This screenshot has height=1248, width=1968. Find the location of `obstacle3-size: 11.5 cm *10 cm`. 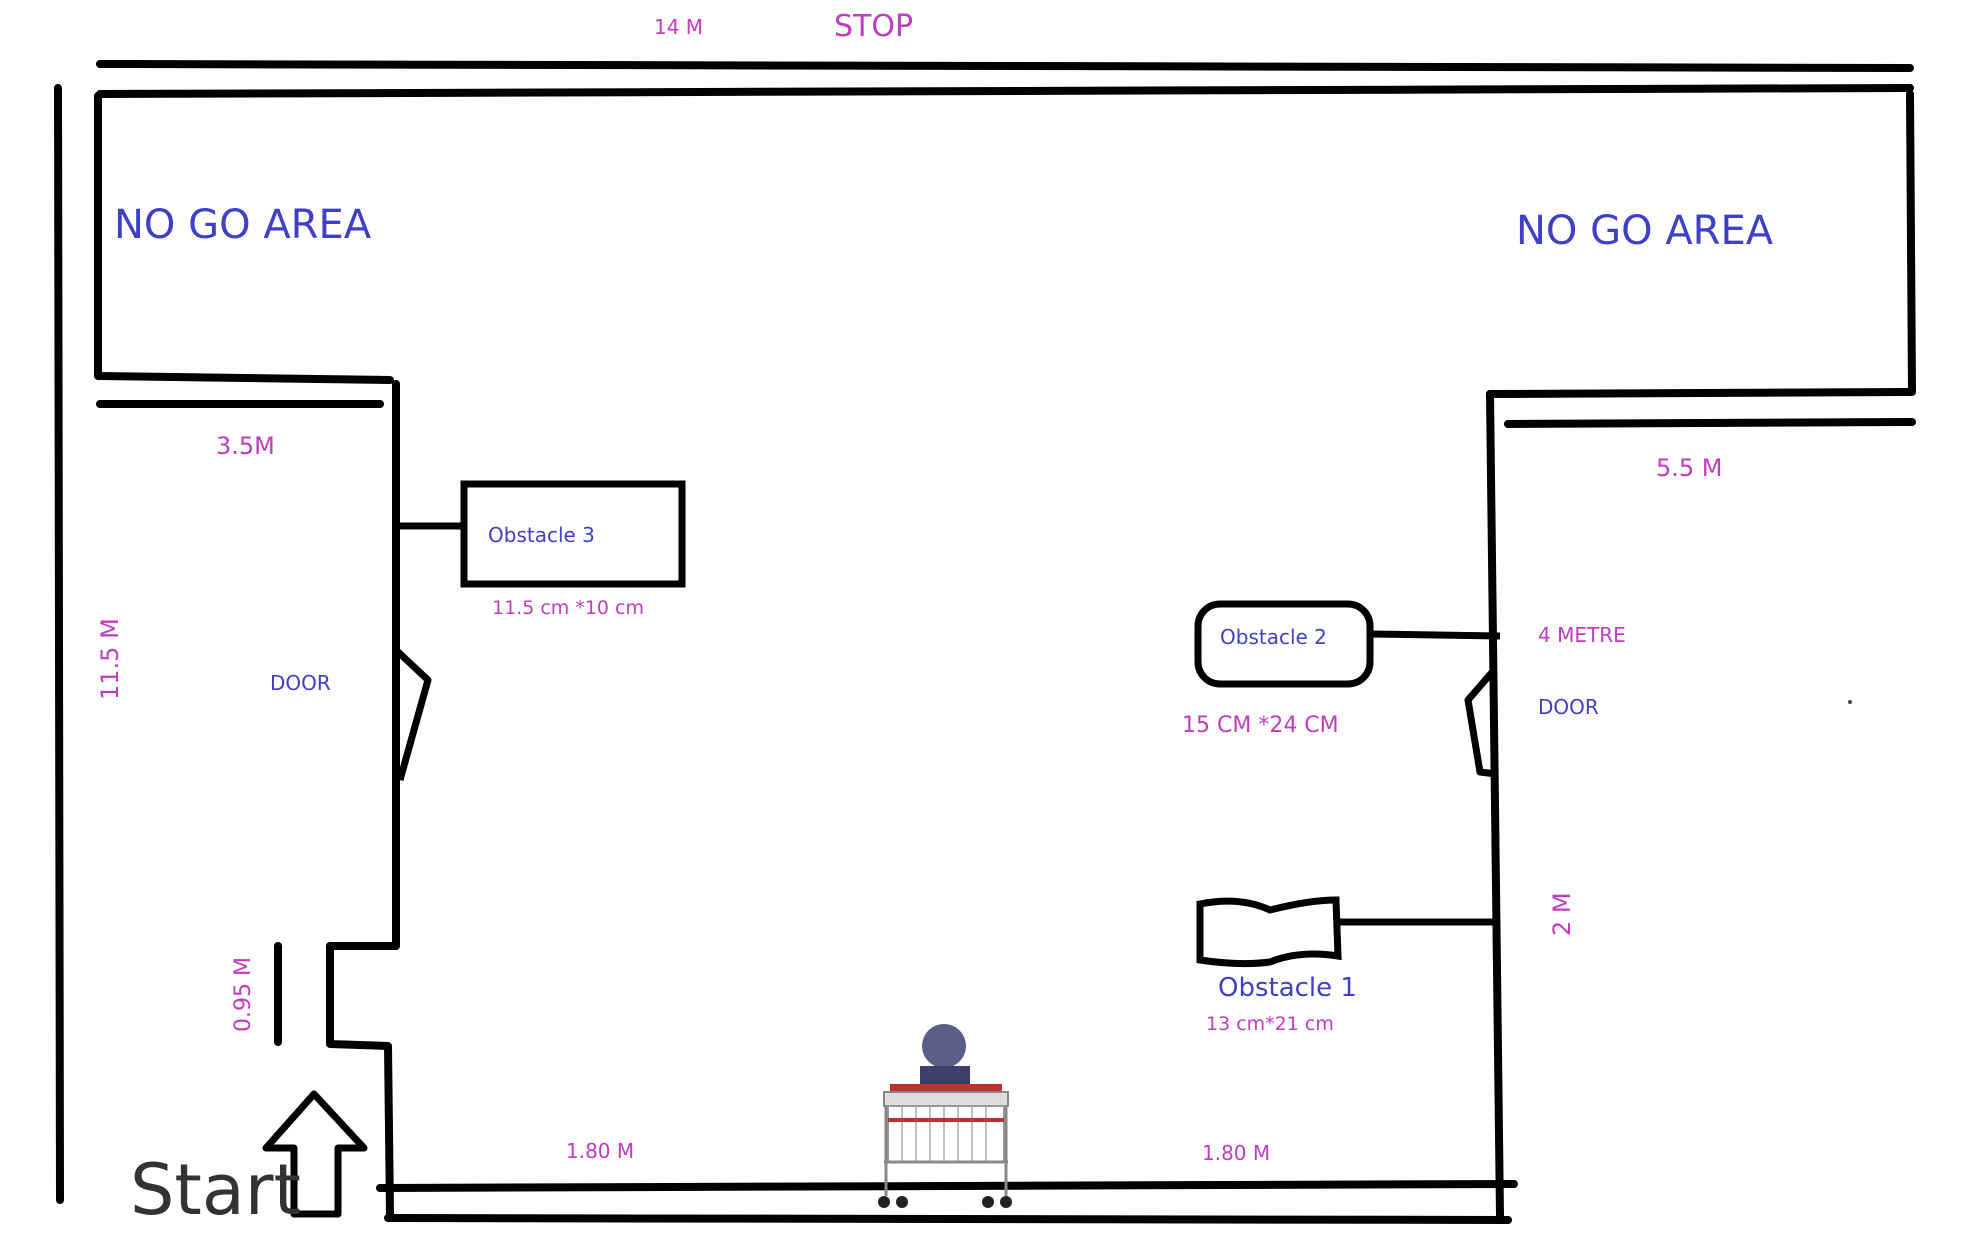

obstacle3-size: 11.5 cm *10 cm is located at coordinates (568, 608).